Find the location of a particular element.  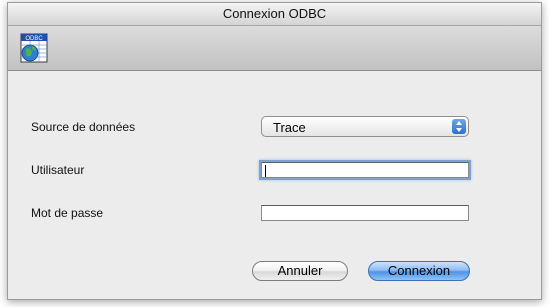

data-source-value: Trace is located at coordinates (289, 127).